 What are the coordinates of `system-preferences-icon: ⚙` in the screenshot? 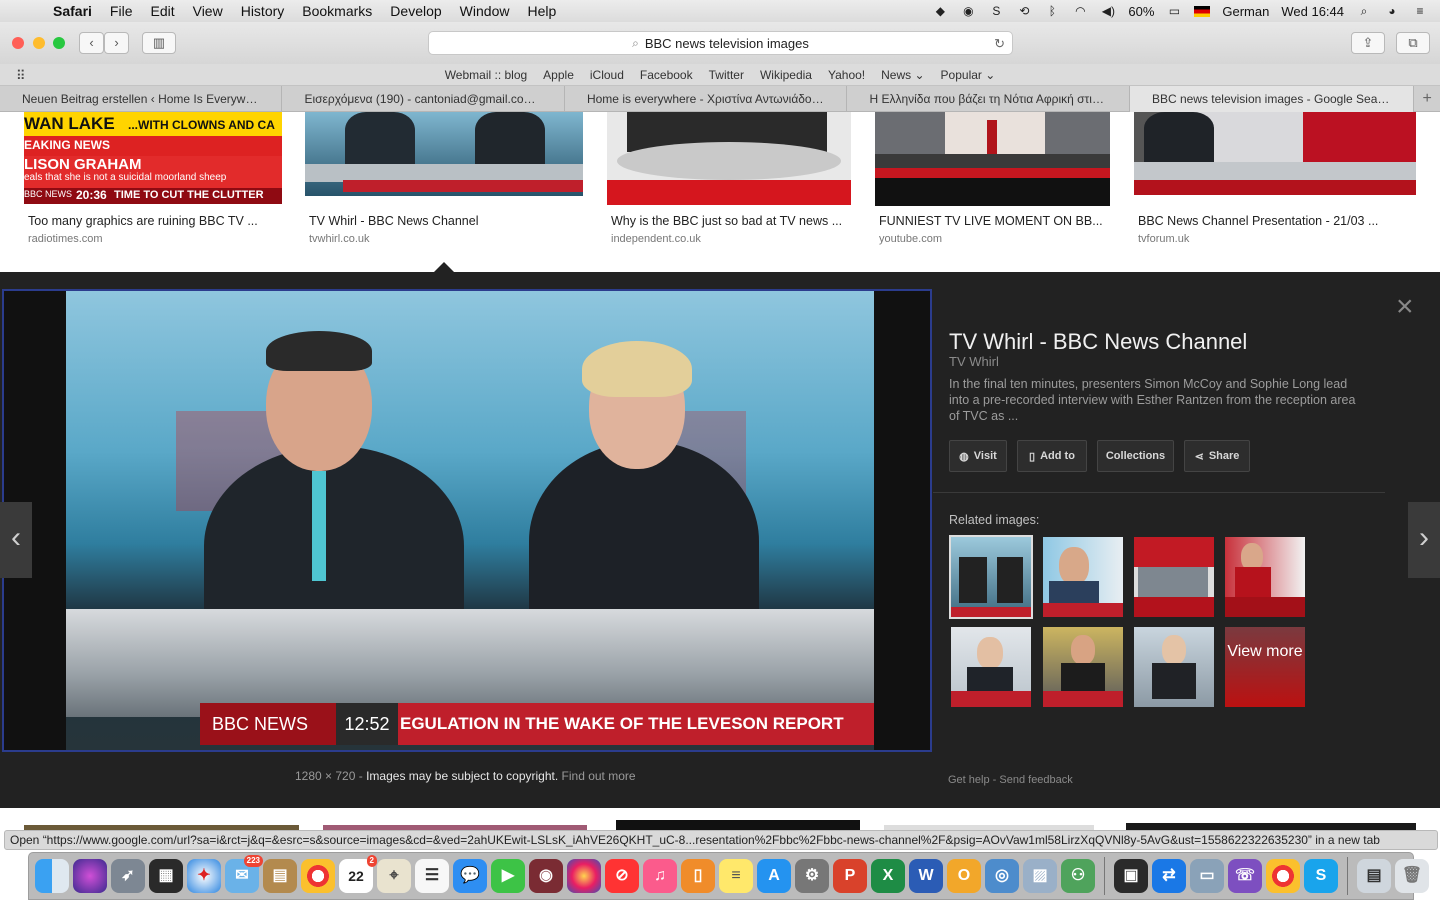 It's located at (812, 876).